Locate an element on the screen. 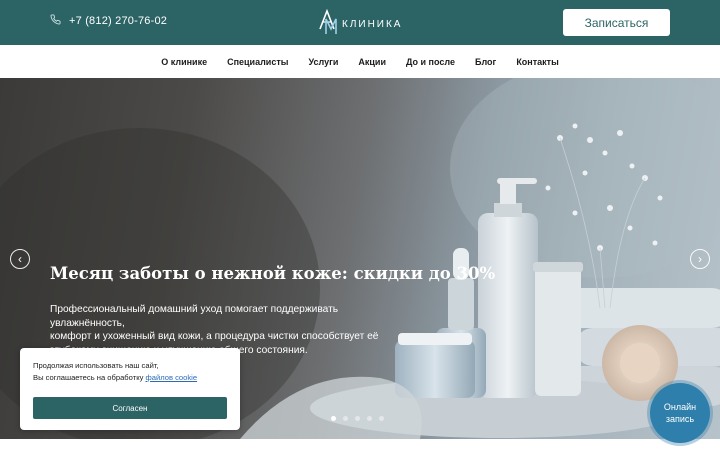 The image size is (720, 450). nav-item-specialists: Специалисты is located at coordinates (257, 62).